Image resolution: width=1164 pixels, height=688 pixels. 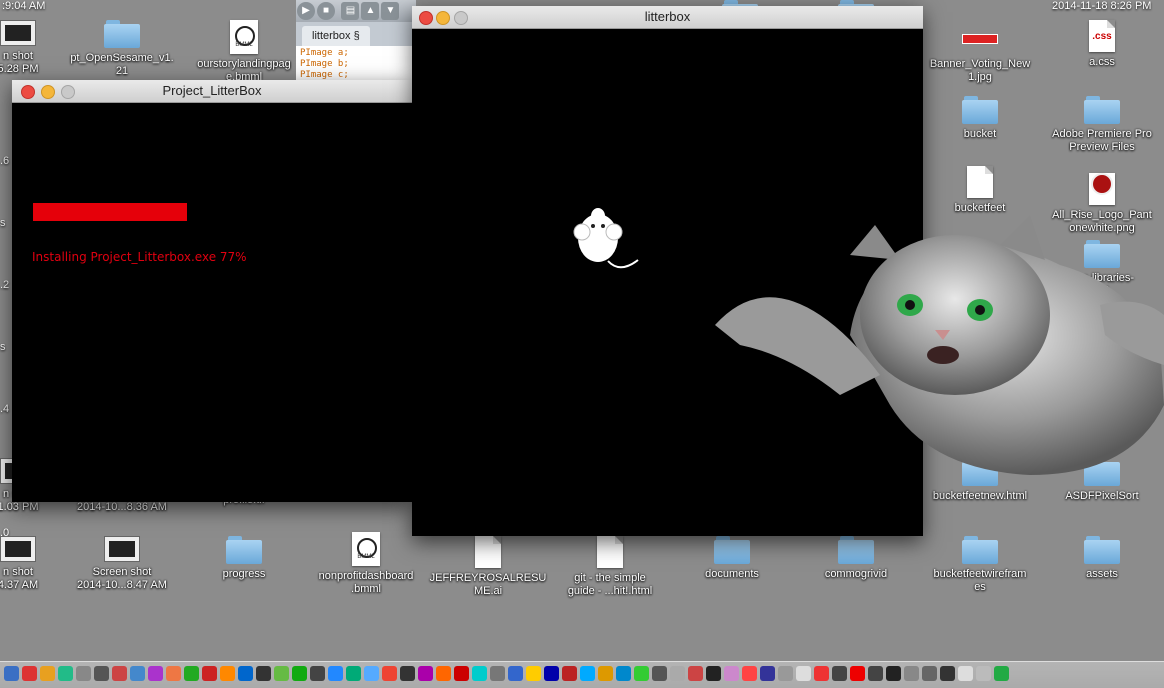 What do you see at coordinates (980, 39) in the screenshot?
I see `image-file-icon` at bounding box center [980, 39].